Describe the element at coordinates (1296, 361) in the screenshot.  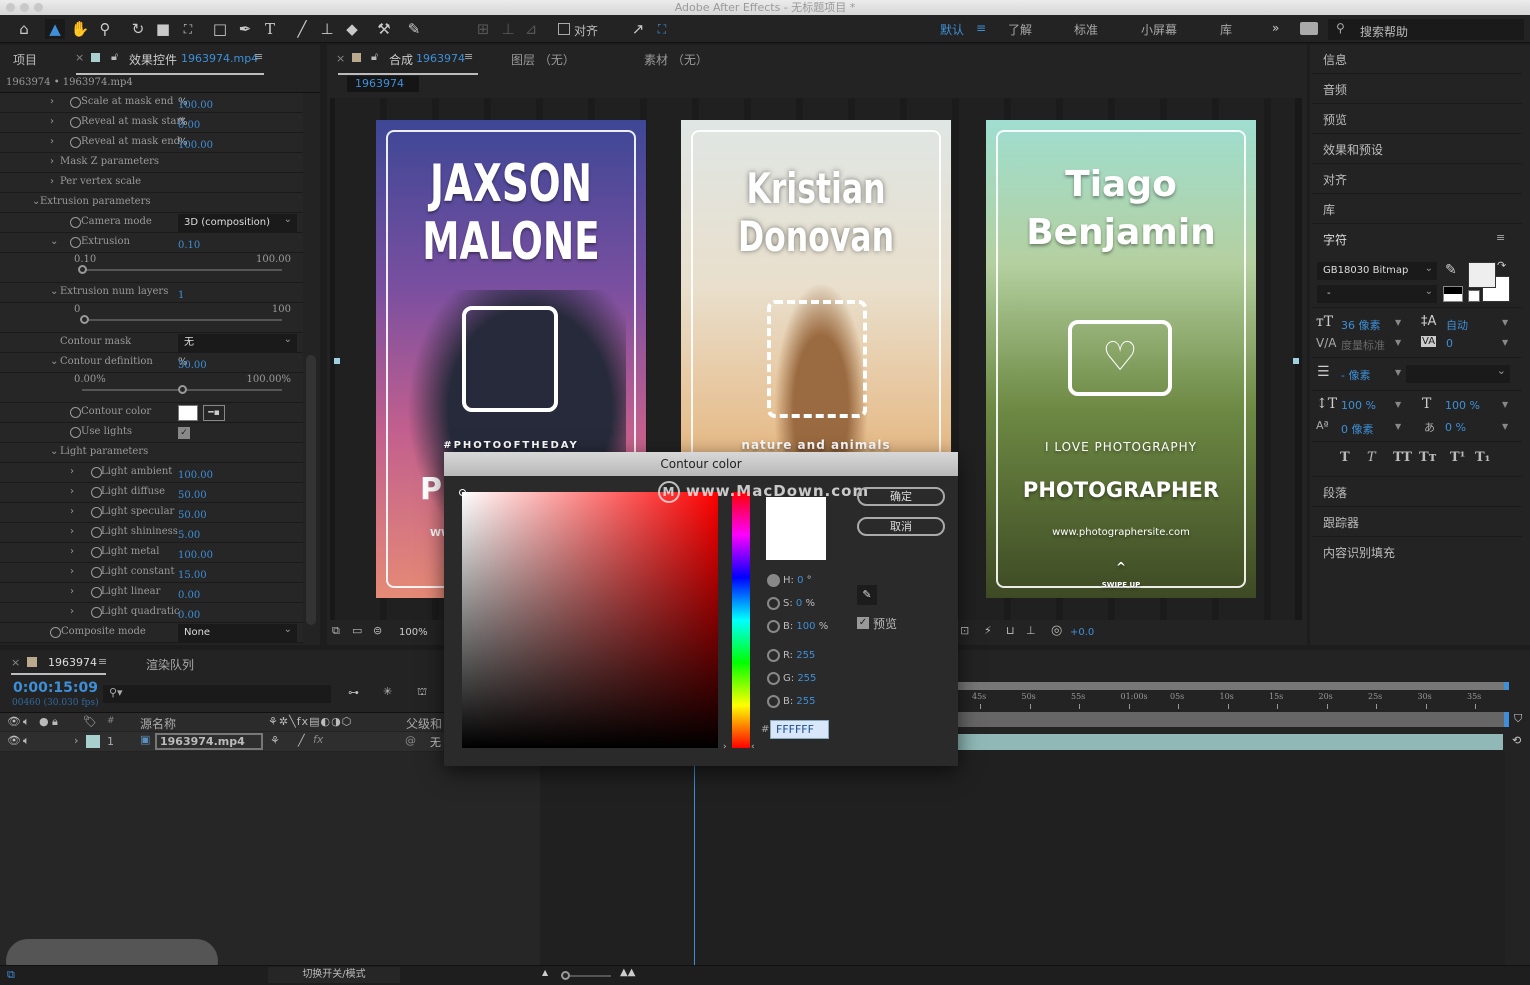
I see `viewer-handle-right` at that location.